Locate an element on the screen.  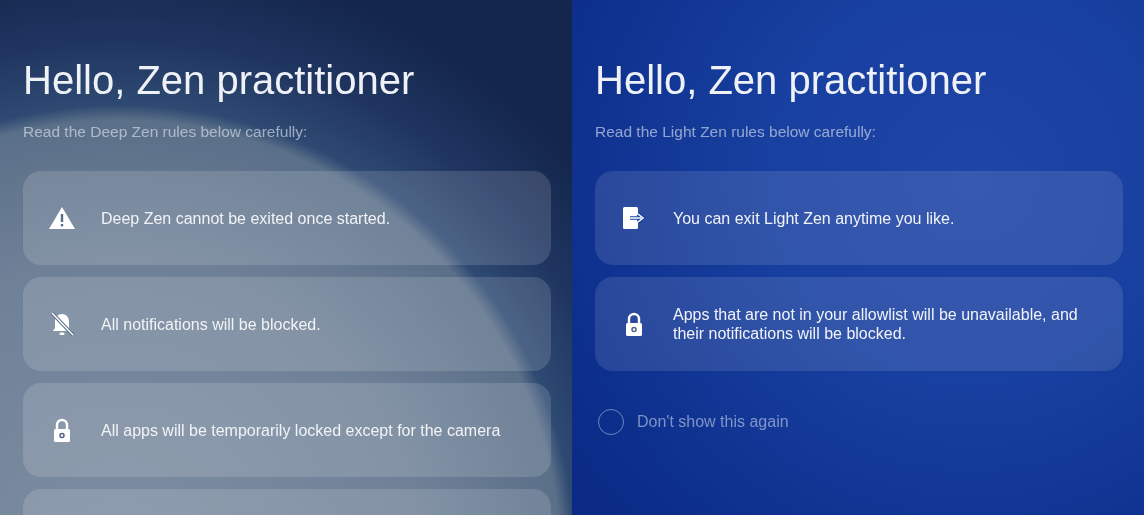
rule-text: Apps that are not in your allowlist will be unavailable, and their notifications will be blocked. is located at coordinates (876, 324).